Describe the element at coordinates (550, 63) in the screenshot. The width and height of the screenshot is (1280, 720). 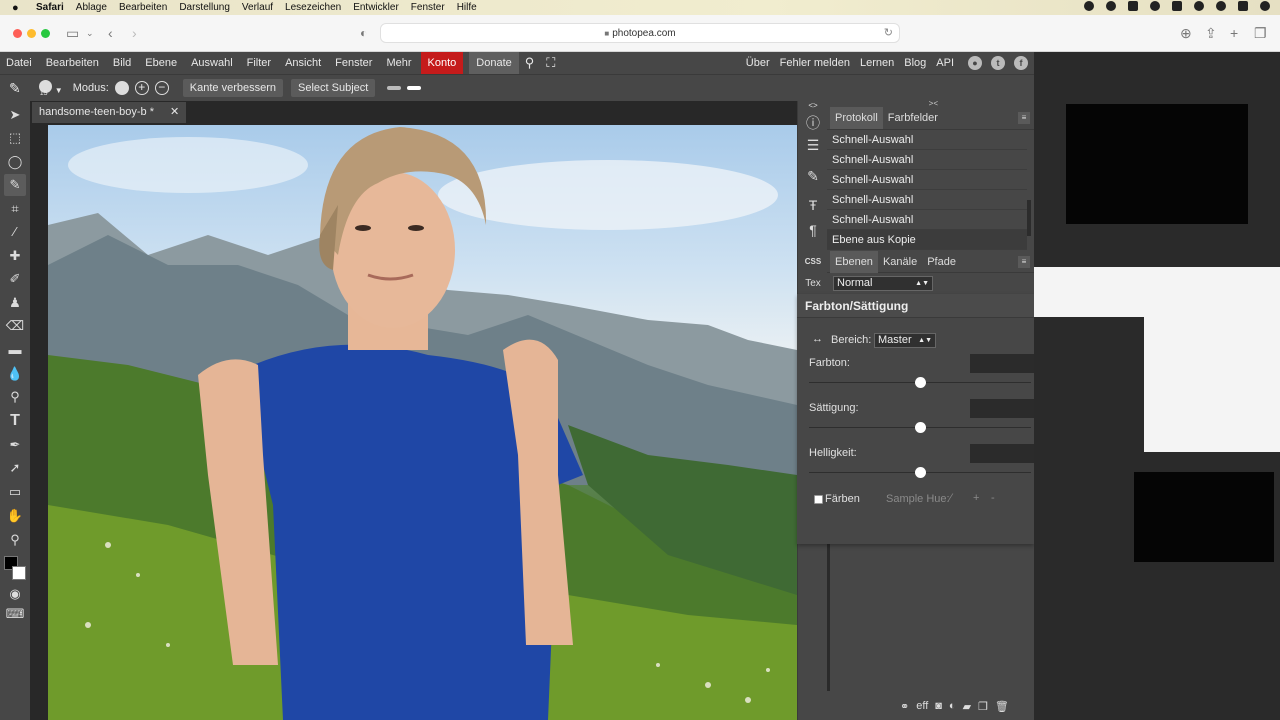
I see `fullscreen-icon: ⛶` at that location.